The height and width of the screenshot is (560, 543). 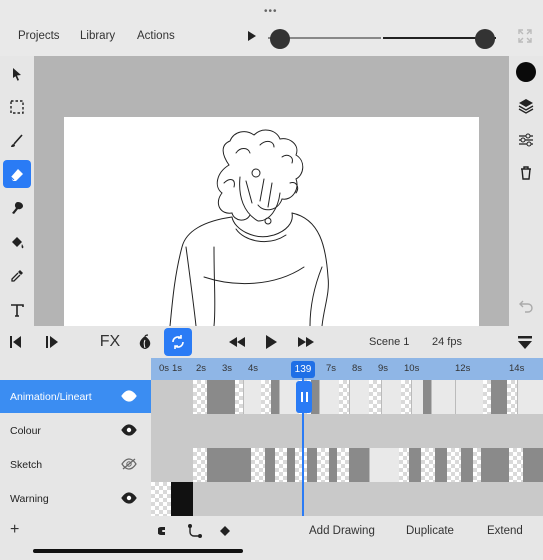 I want to click on opacity-slider-knob, so click(x=485, y=39).